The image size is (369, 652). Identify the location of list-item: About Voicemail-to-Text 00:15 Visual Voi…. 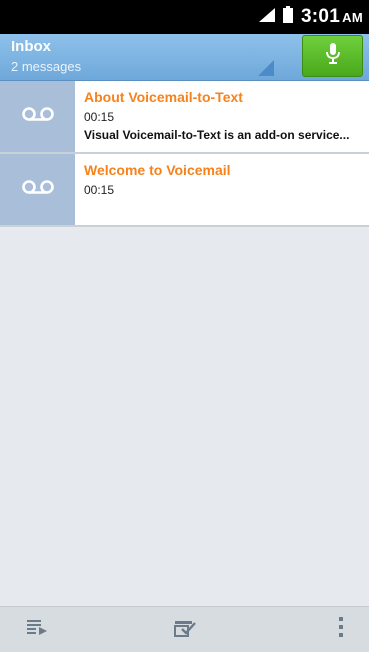
(184, 117).